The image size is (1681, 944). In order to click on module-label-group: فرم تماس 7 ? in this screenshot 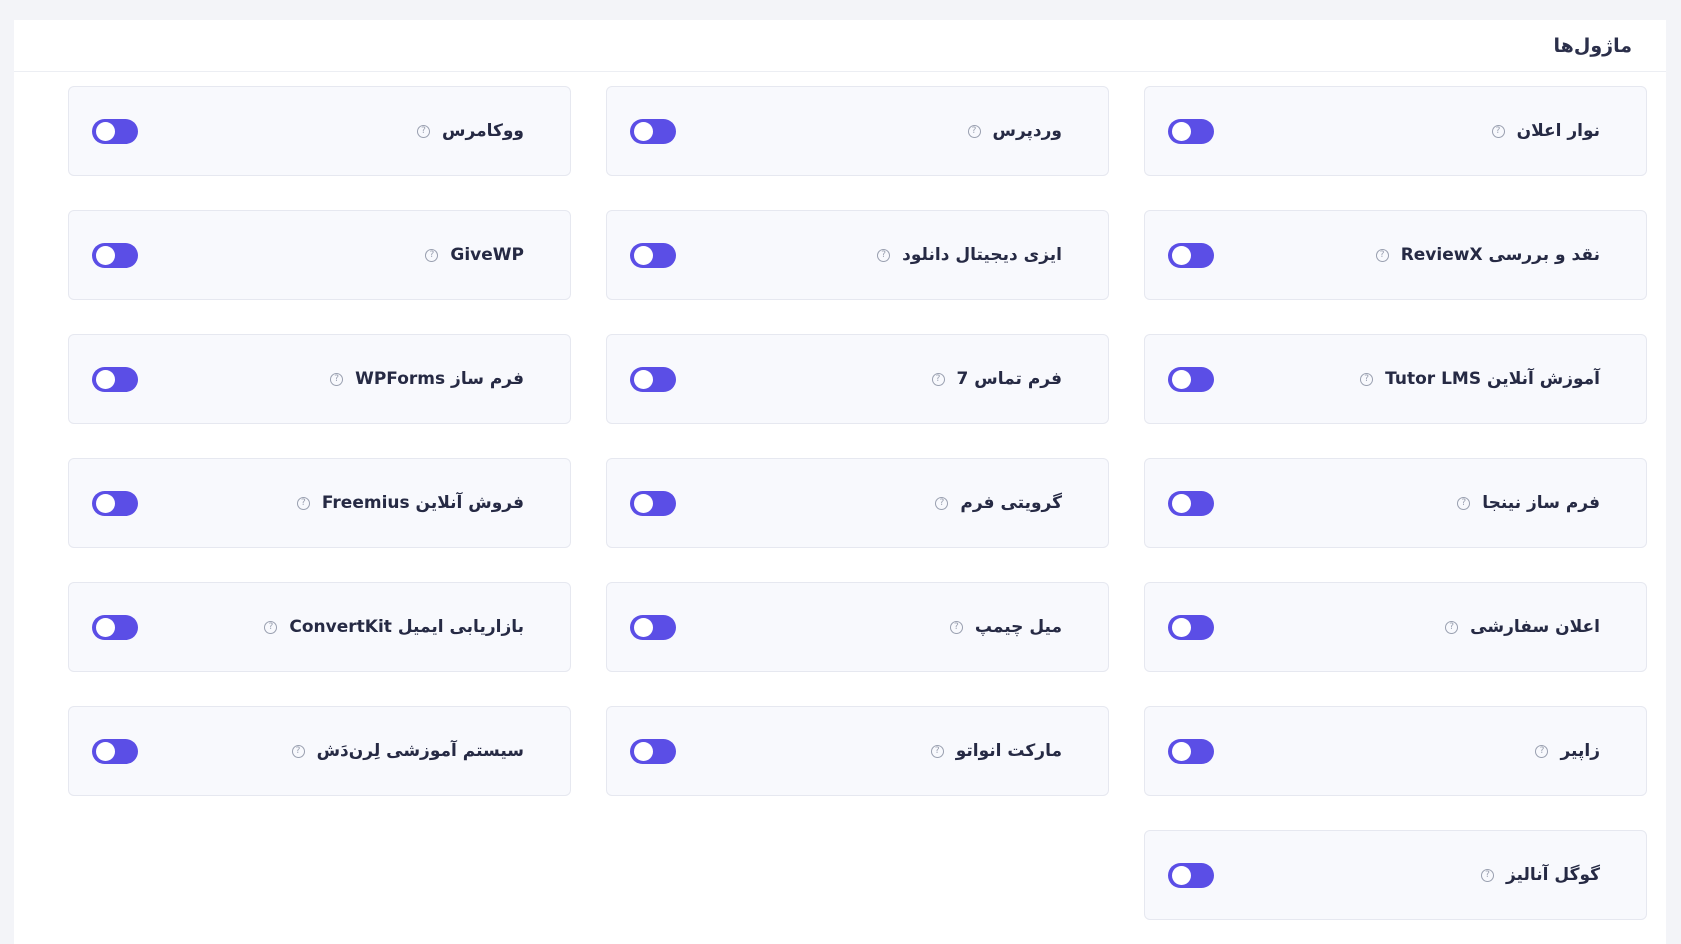, I will do `click(996, 379)`.